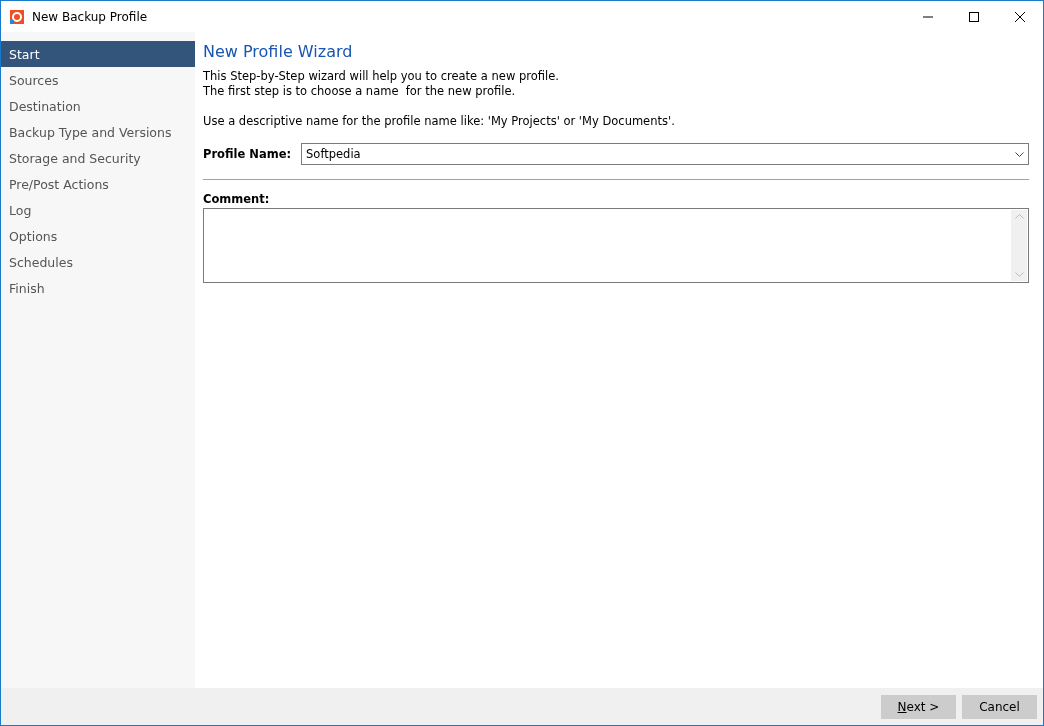 Image resolution: width=1044 pixels, height=726 pixels. What do you see at coordinates (1019, 154) in the screenshot?
I see `chevron-down-icon` at bounding box center [1019, 154].